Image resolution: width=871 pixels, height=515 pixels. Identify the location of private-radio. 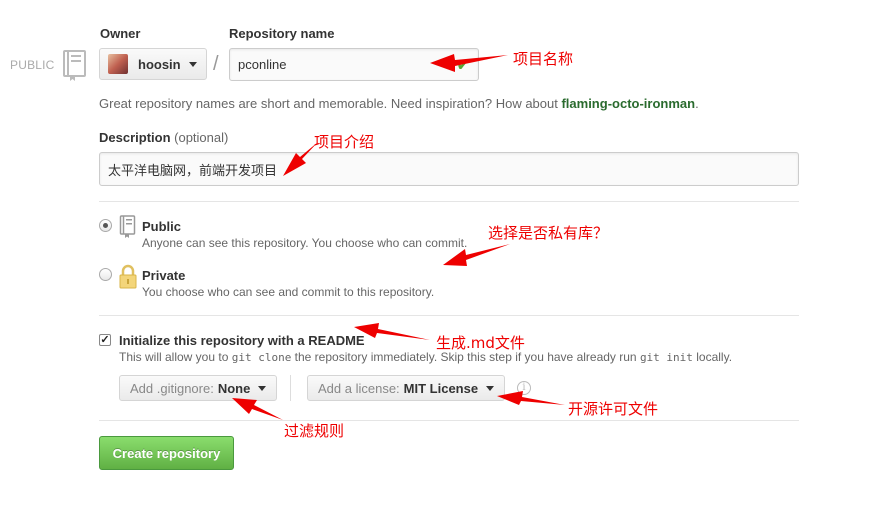
(105, 274).